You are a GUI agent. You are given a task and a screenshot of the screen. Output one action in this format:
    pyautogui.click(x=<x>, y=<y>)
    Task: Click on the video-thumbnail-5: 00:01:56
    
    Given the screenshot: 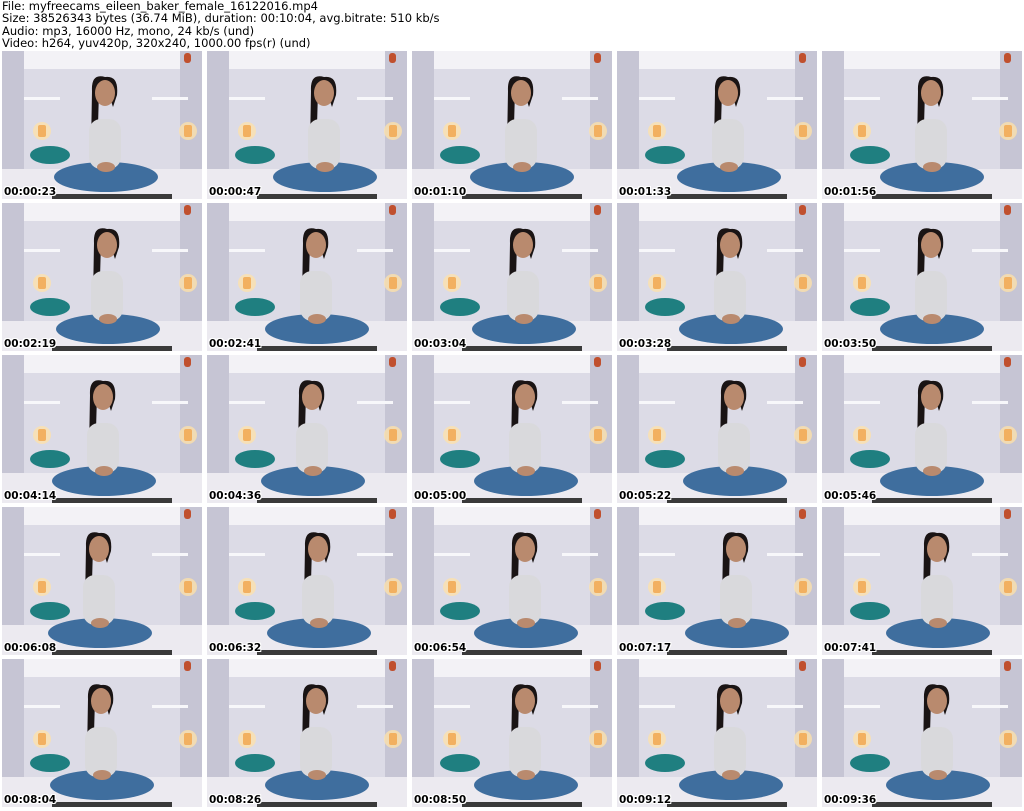 What is the action you would take?
    pyautogui.click(x=922, y=125)
    